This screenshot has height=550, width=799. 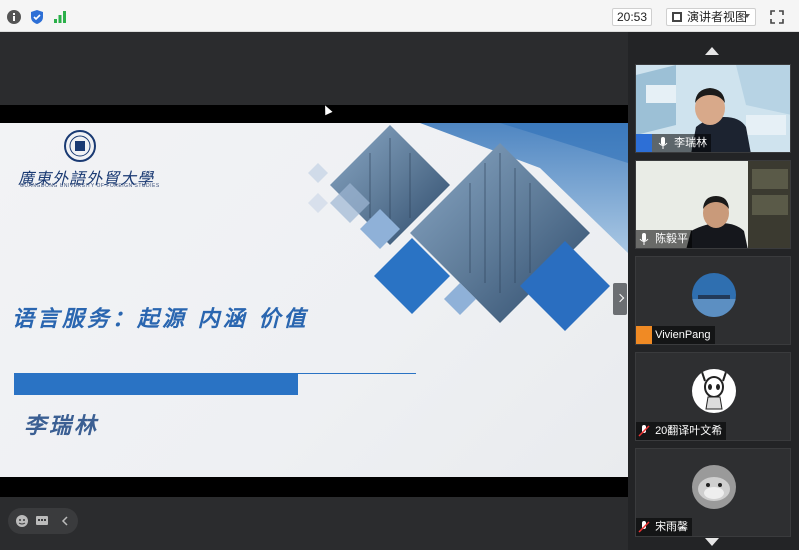 I want to click on signal-icon, so click(x=60, y=17).